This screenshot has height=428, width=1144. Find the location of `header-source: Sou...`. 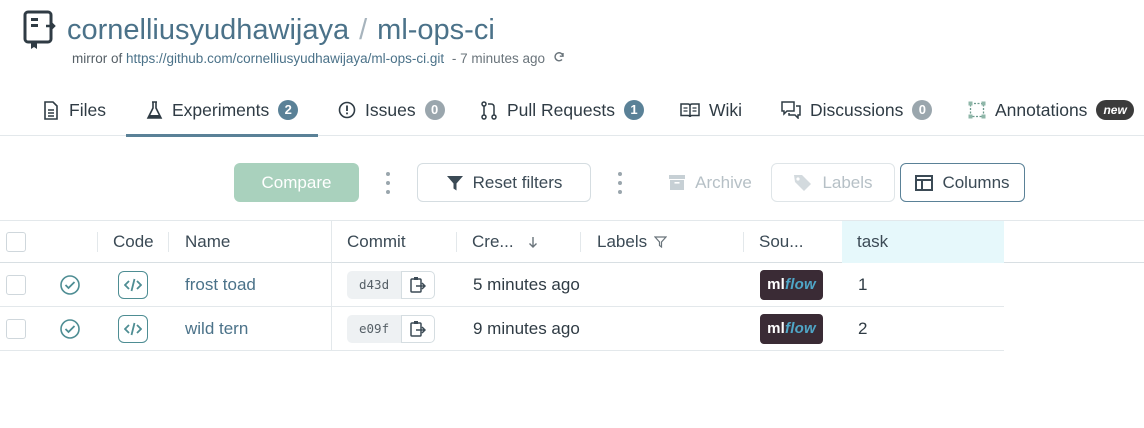

header-source: Sou... is located at coordinates (781, 242).